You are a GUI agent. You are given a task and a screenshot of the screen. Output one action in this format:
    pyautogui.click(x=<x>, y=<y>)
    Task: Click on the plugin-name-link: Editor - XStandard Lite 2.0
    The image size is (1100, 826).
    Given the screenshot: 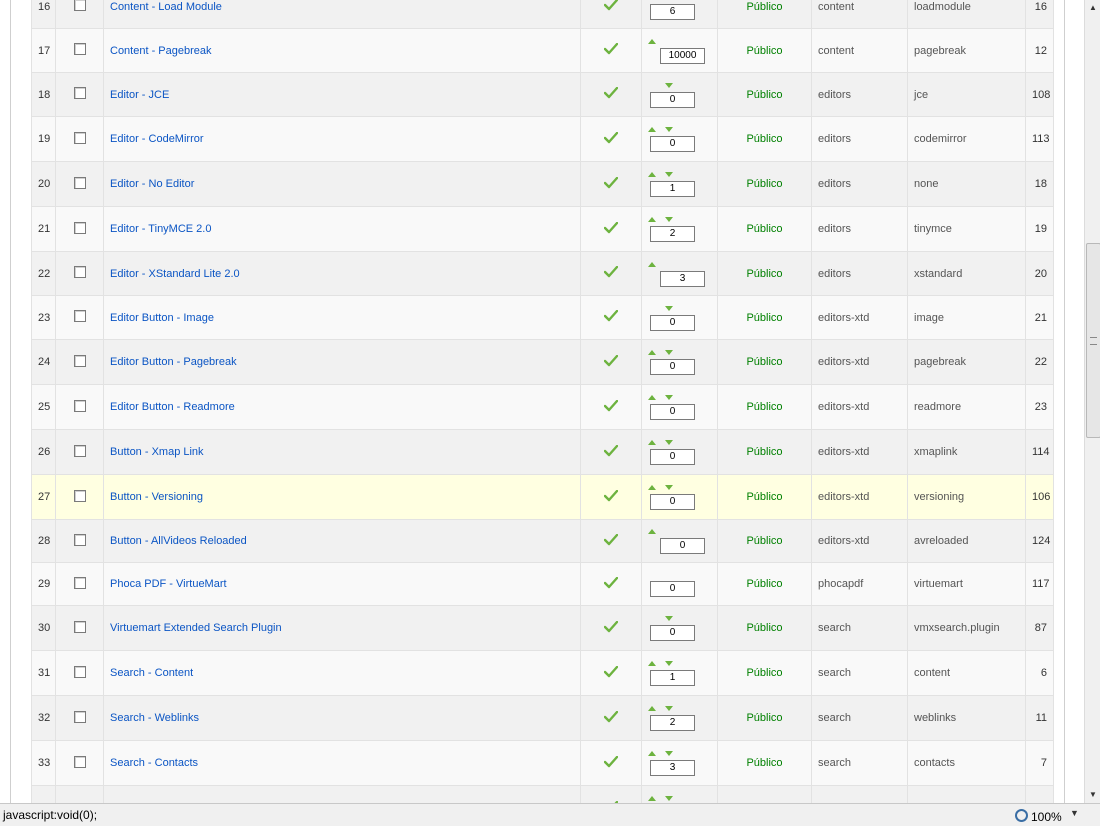 What is the action you would take?
    pyautogui.click(x=175, y=274)
    